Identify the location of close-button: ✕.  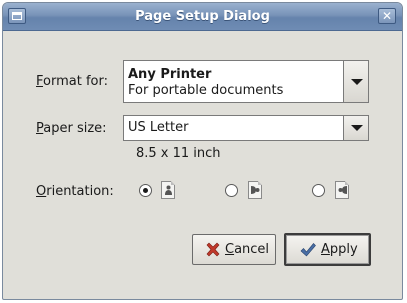
(387, 16).